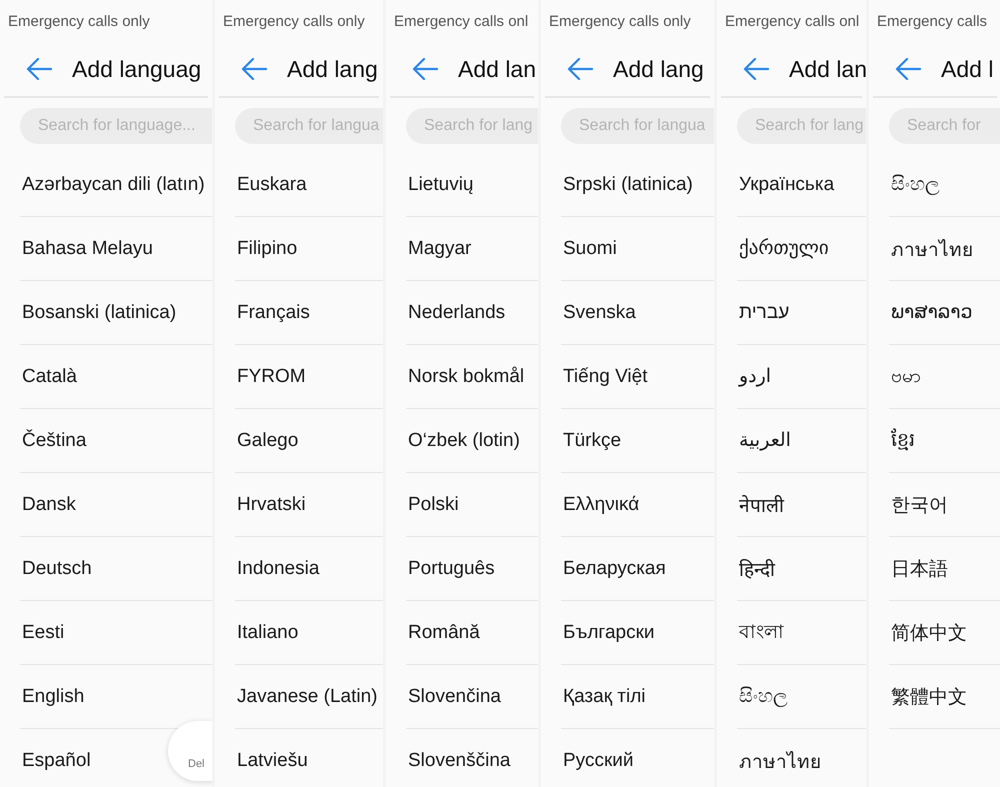  I want to click on language-item: Tiếng Việt, so click(605, 377).